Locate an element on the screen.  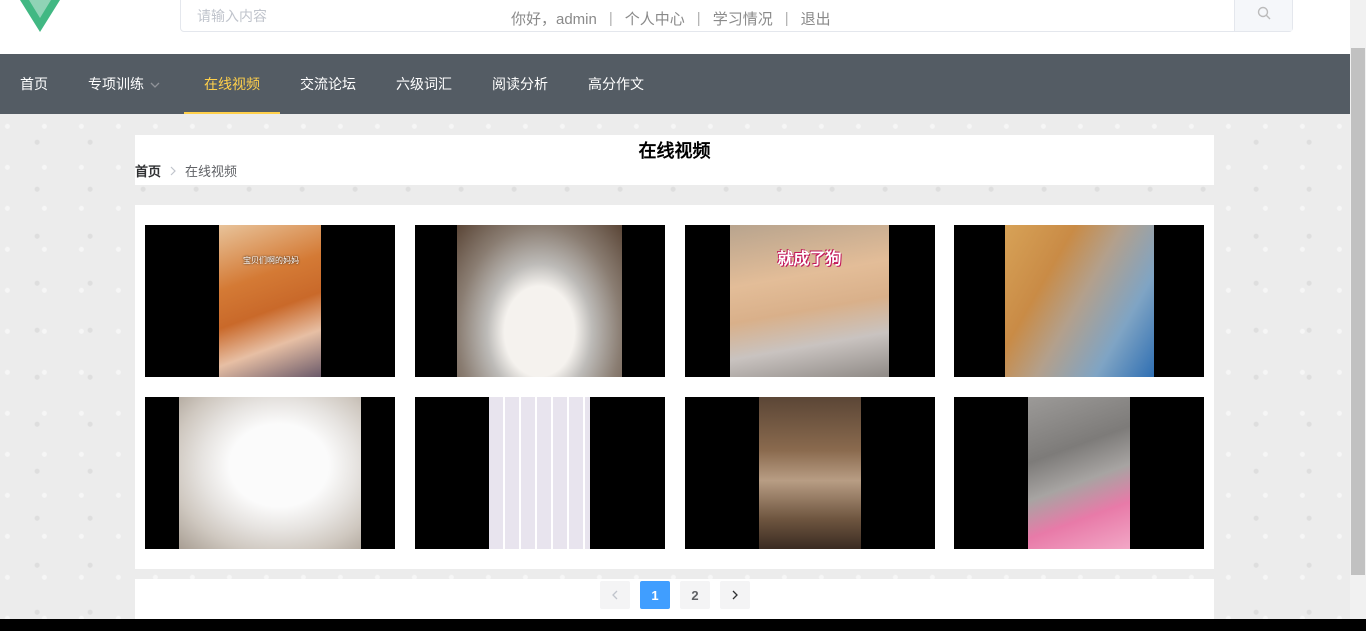
nav-item-special-training: 专项训练 is located at coordinates (124, 84).